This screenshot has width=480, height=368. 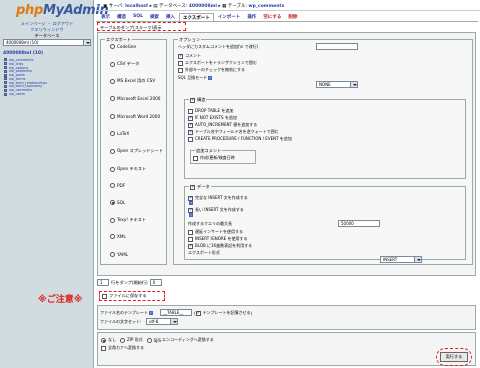 What do you see at coordinates (62, 10) in the screenshot?
I see `phpmyadmin-logo: phpMyAdmin` at bounding box center [62, 10].